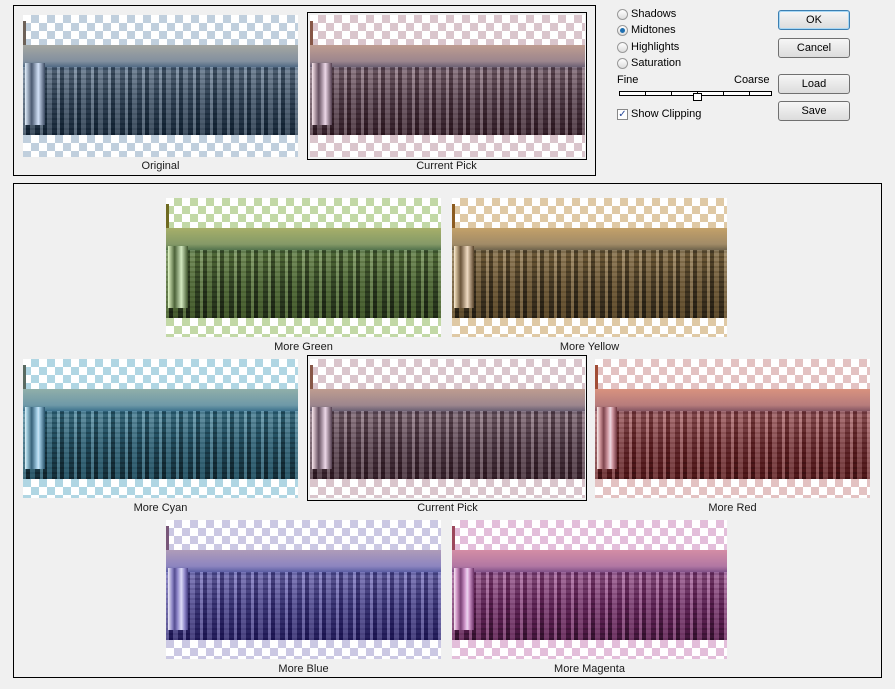  Describe the element at coordinates (160, 166) in the screenshot. I see `original-label: Original` at that location.